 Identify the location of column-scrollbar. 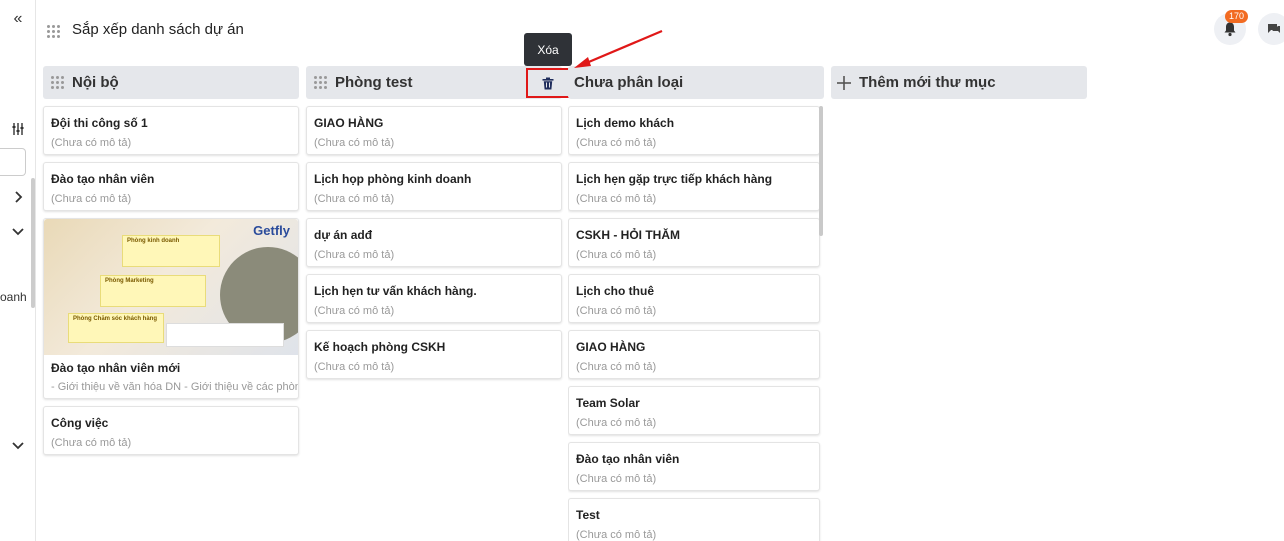
(821, 171).